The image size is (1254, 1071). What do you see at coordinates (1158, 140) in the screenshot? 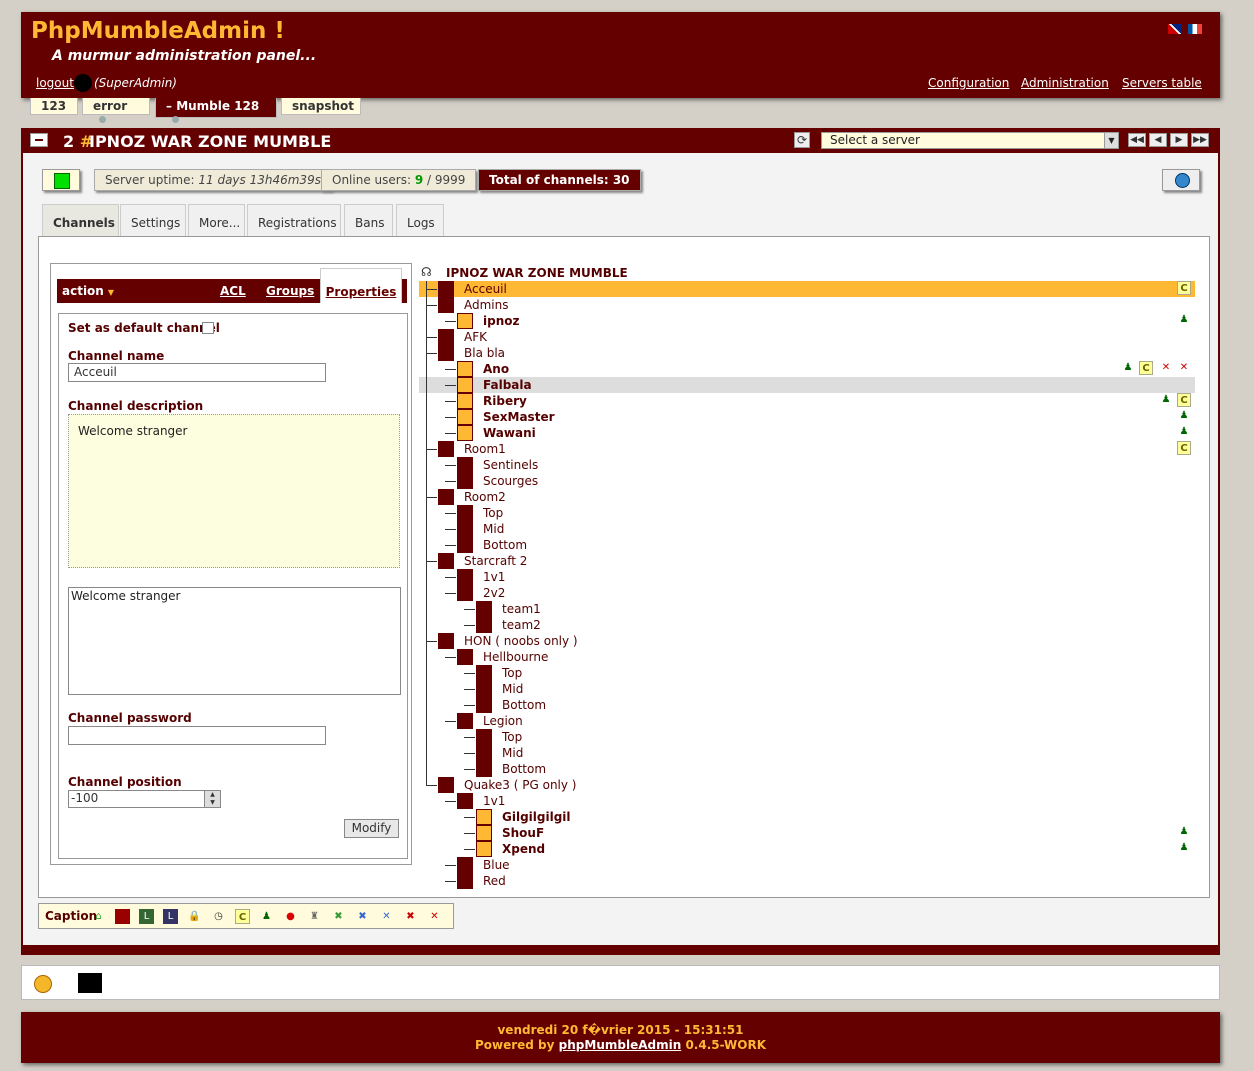
I see `prev-server-icon: ◀` at bounding box center [1158, 140].